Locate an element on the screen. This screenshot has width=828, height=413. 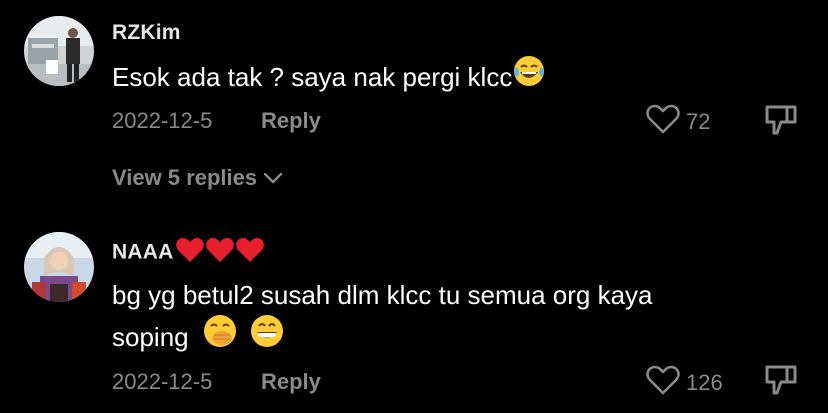
comment-text: Esok ada tak ? saya nak pergi klcc is located at coordinates (457, 78).